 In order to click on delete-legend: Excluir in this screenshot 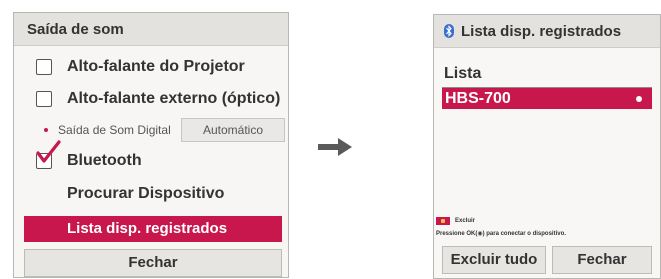, I will do `click(455, 221)`.